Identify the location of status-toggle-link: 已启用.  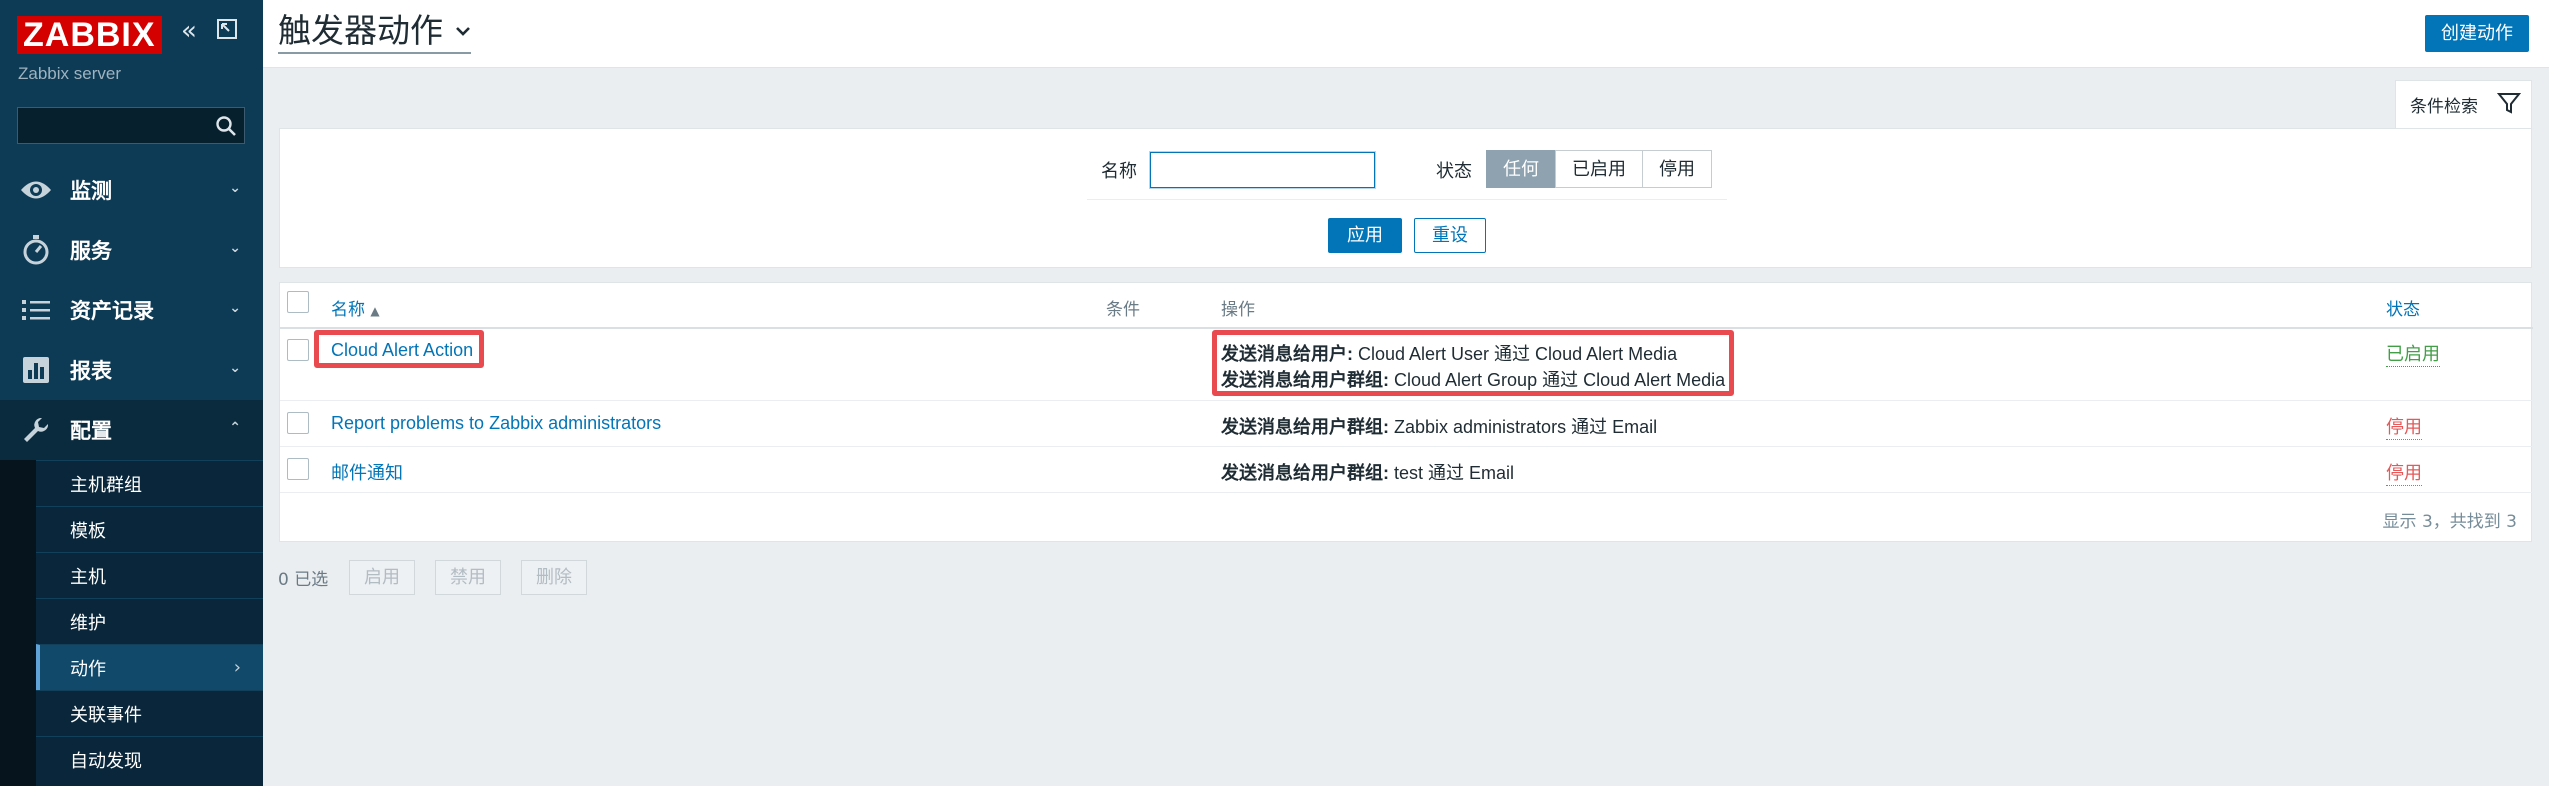
(2413, 353).